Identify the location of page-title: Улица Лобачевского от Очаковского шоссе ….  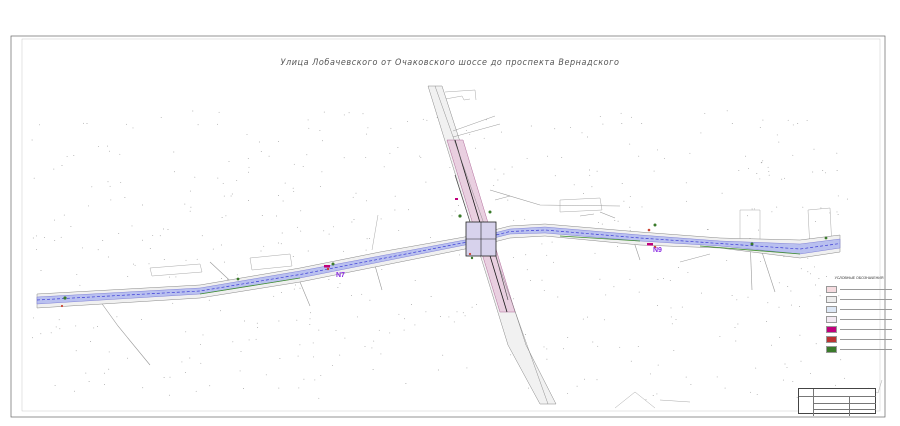
(450, 63).